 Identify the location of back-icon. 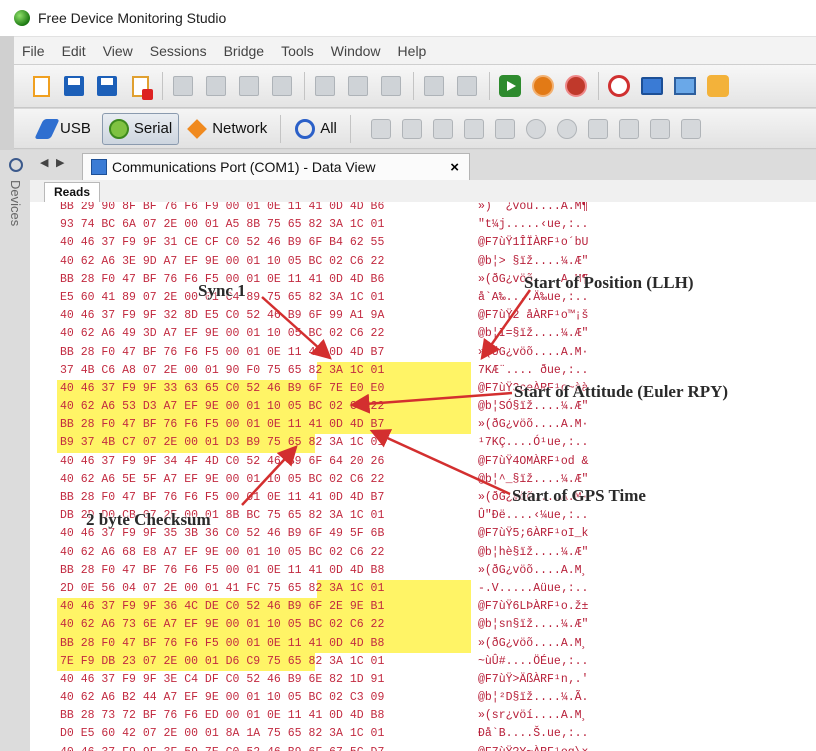
(535, 128).